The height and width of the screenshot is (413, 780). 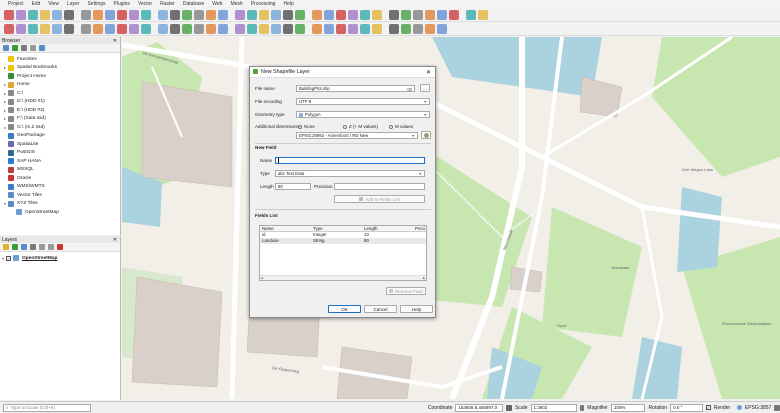 What do you see at coordinates (60, 119) in the screenshot?
I see `browser-item: ▸ F:\ (Sata ssd)` at bounding box center [60, 119].